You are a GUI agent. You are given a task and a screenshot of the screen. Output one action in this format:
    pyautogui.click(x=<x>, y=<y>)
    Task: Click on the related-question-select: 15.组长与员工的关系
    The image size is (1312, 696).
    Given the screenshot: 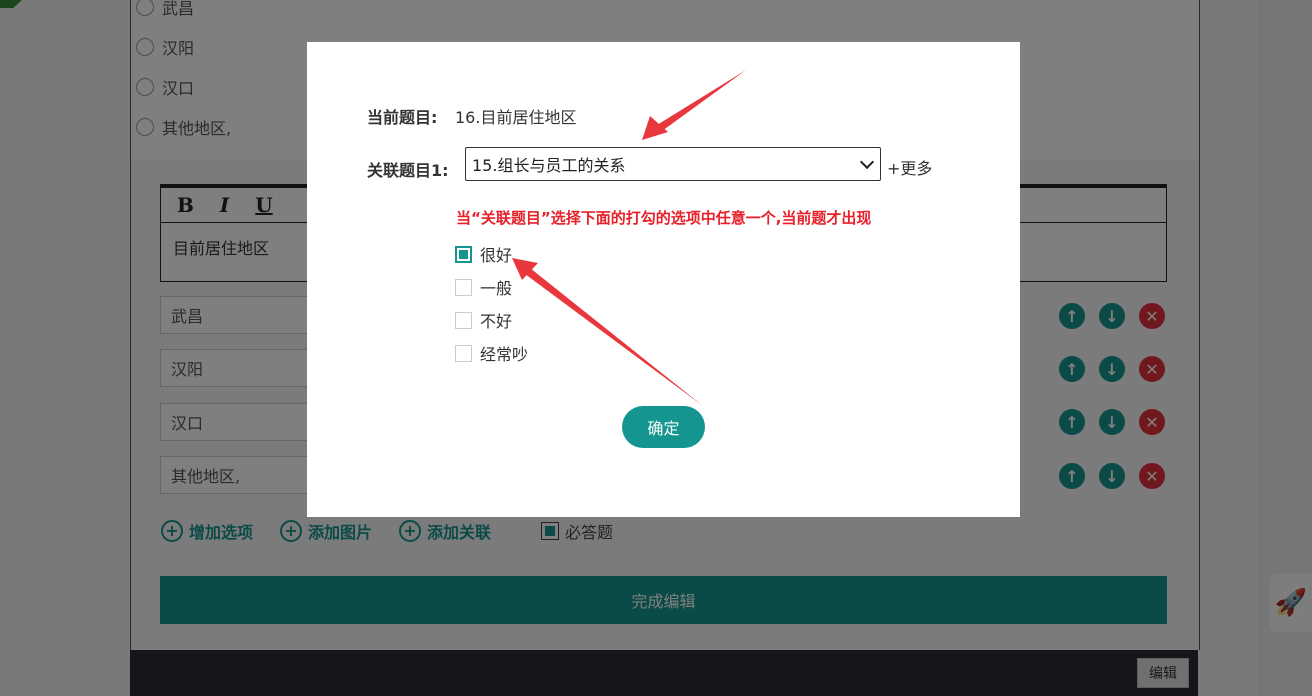 What is the action you would take?
    pyautogui.click(x=673, y=164)
    